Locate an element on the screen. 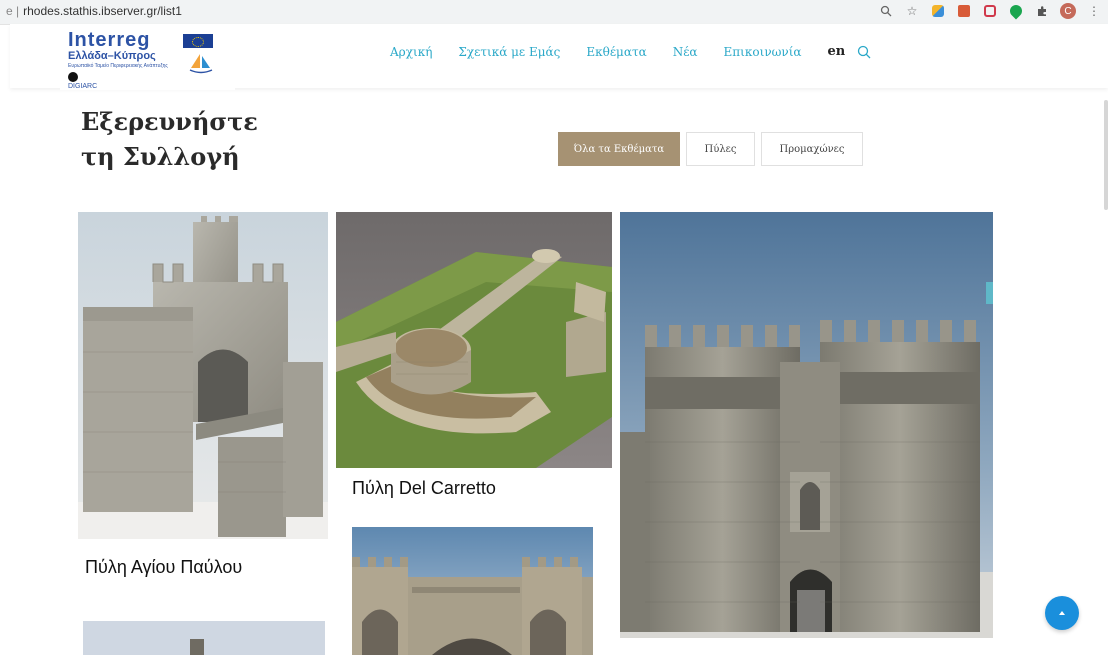 The image size is (1108, 655). logo-interreg-text: Interreg is located at coordinates (109, 40).